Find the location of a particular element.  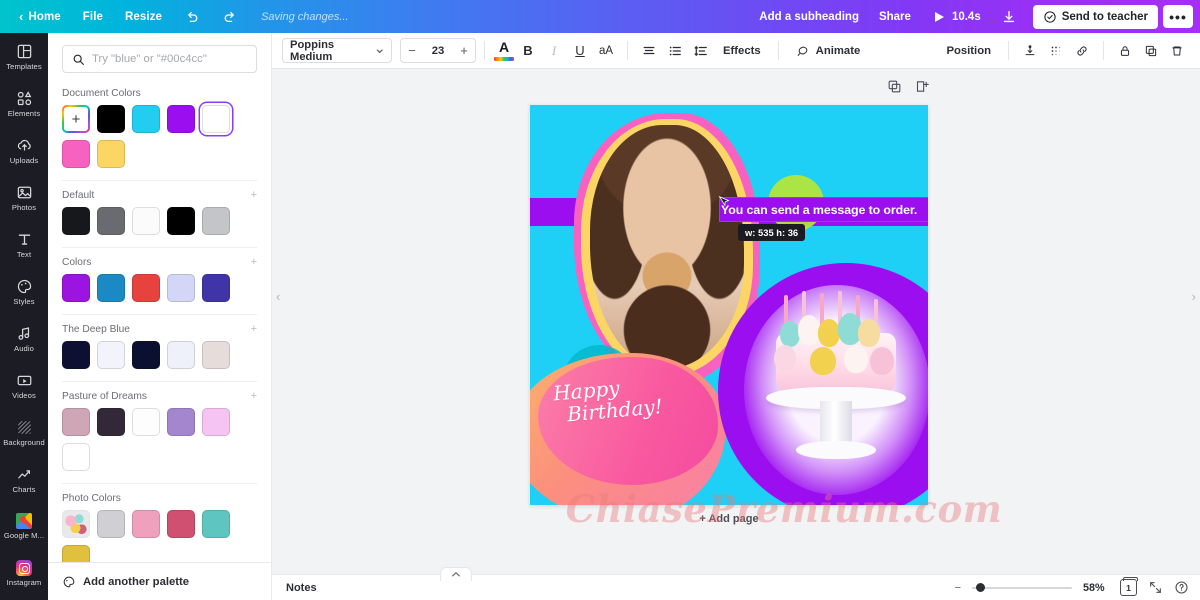

color-swatch-yellow is located at coordinates (111, 154).